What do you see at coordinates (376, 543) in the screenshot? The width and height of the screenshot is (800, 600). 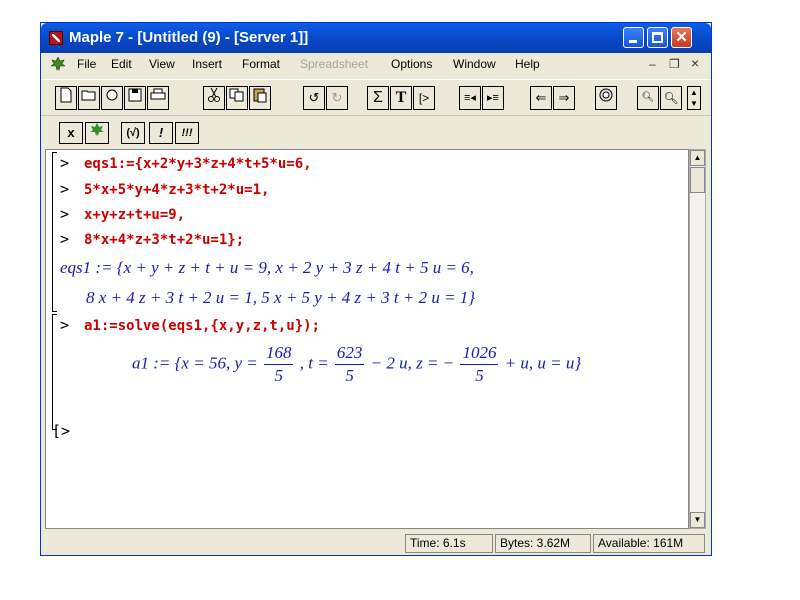 I see `status-bar: Time: 6.1s Bytes: 3.62M Available: 161M` at bounding box center [376, 543].